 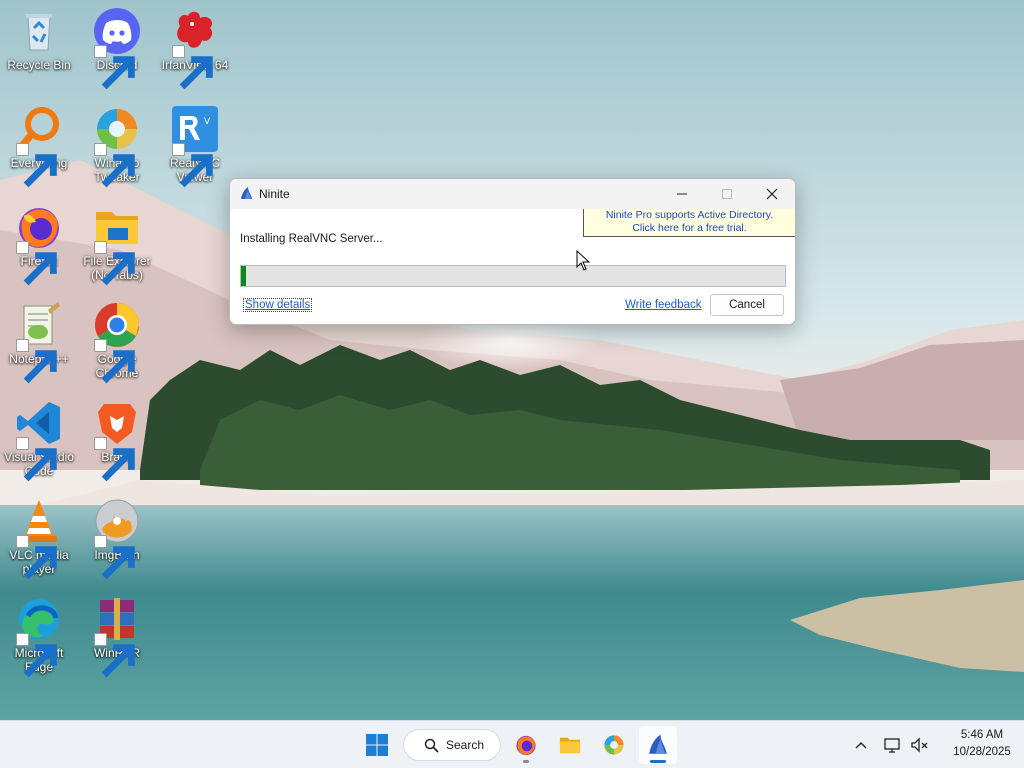 I want to click on winrar-books-icon, so click(x=117, y=636).